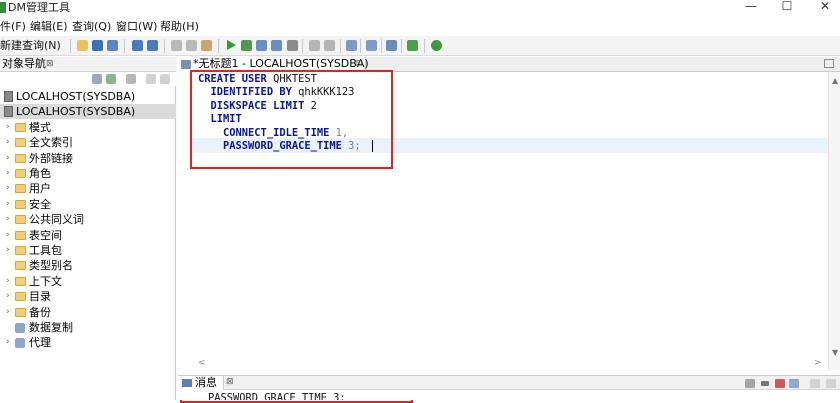  I want to click on save-icon, so click(97, 45).